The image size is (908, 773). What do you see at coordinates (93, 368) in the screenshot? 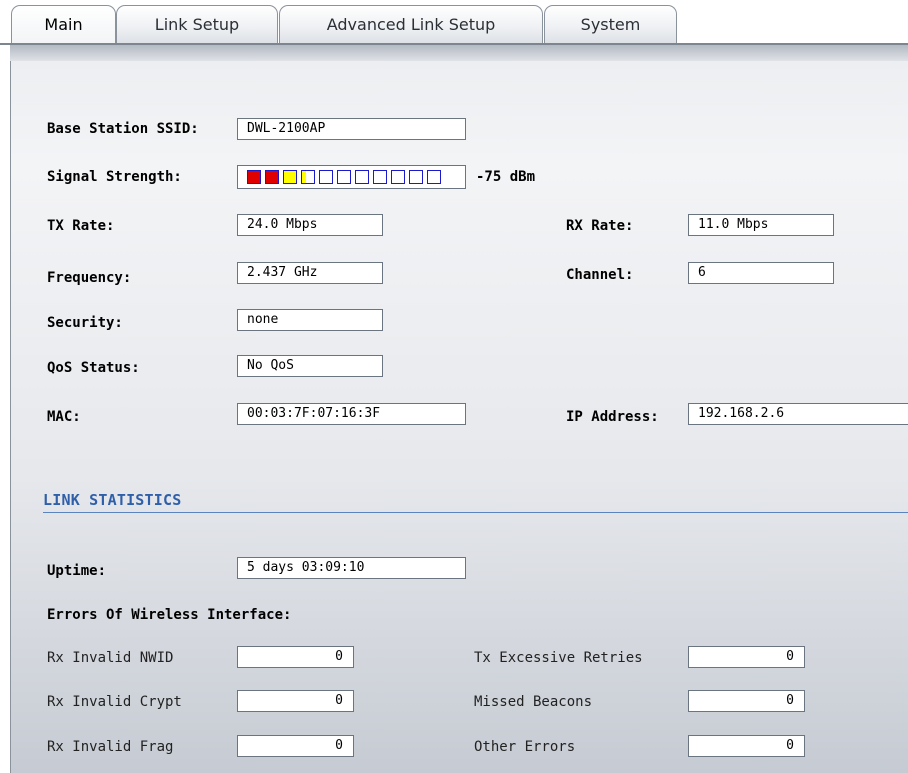
I see `qos-status-label: QoS Status:` at bounding box center [93, 368].